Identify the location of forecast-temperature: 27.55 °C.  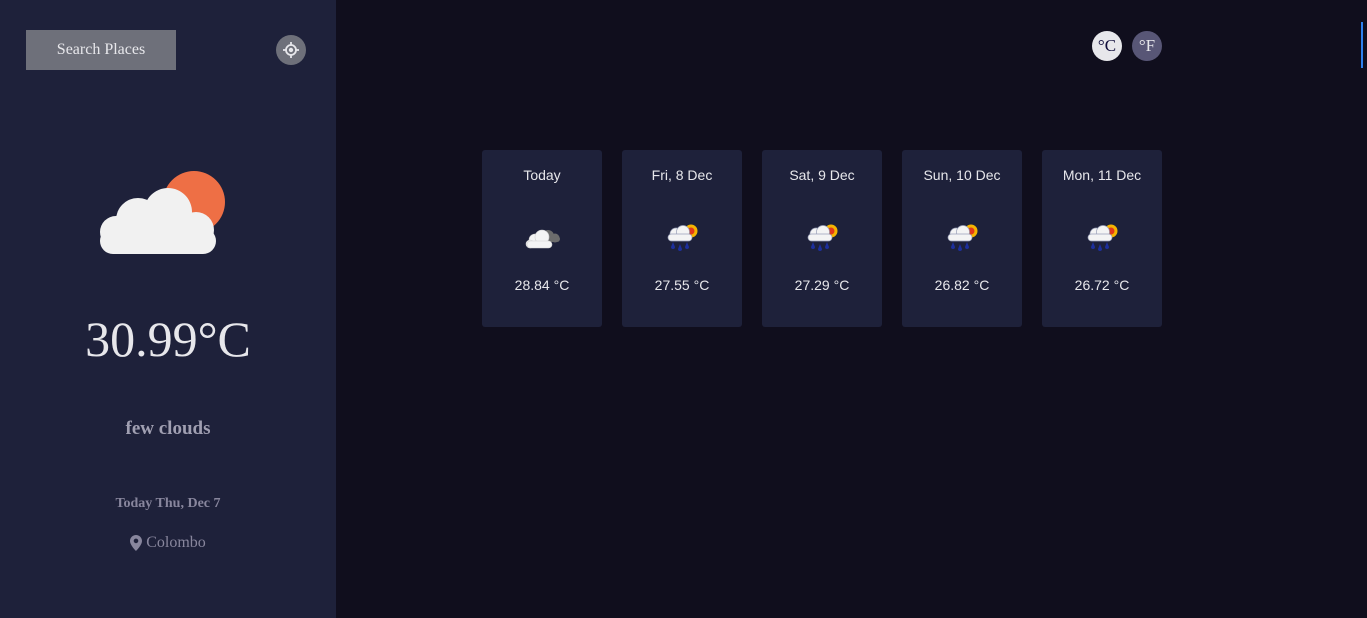
(682, 285).